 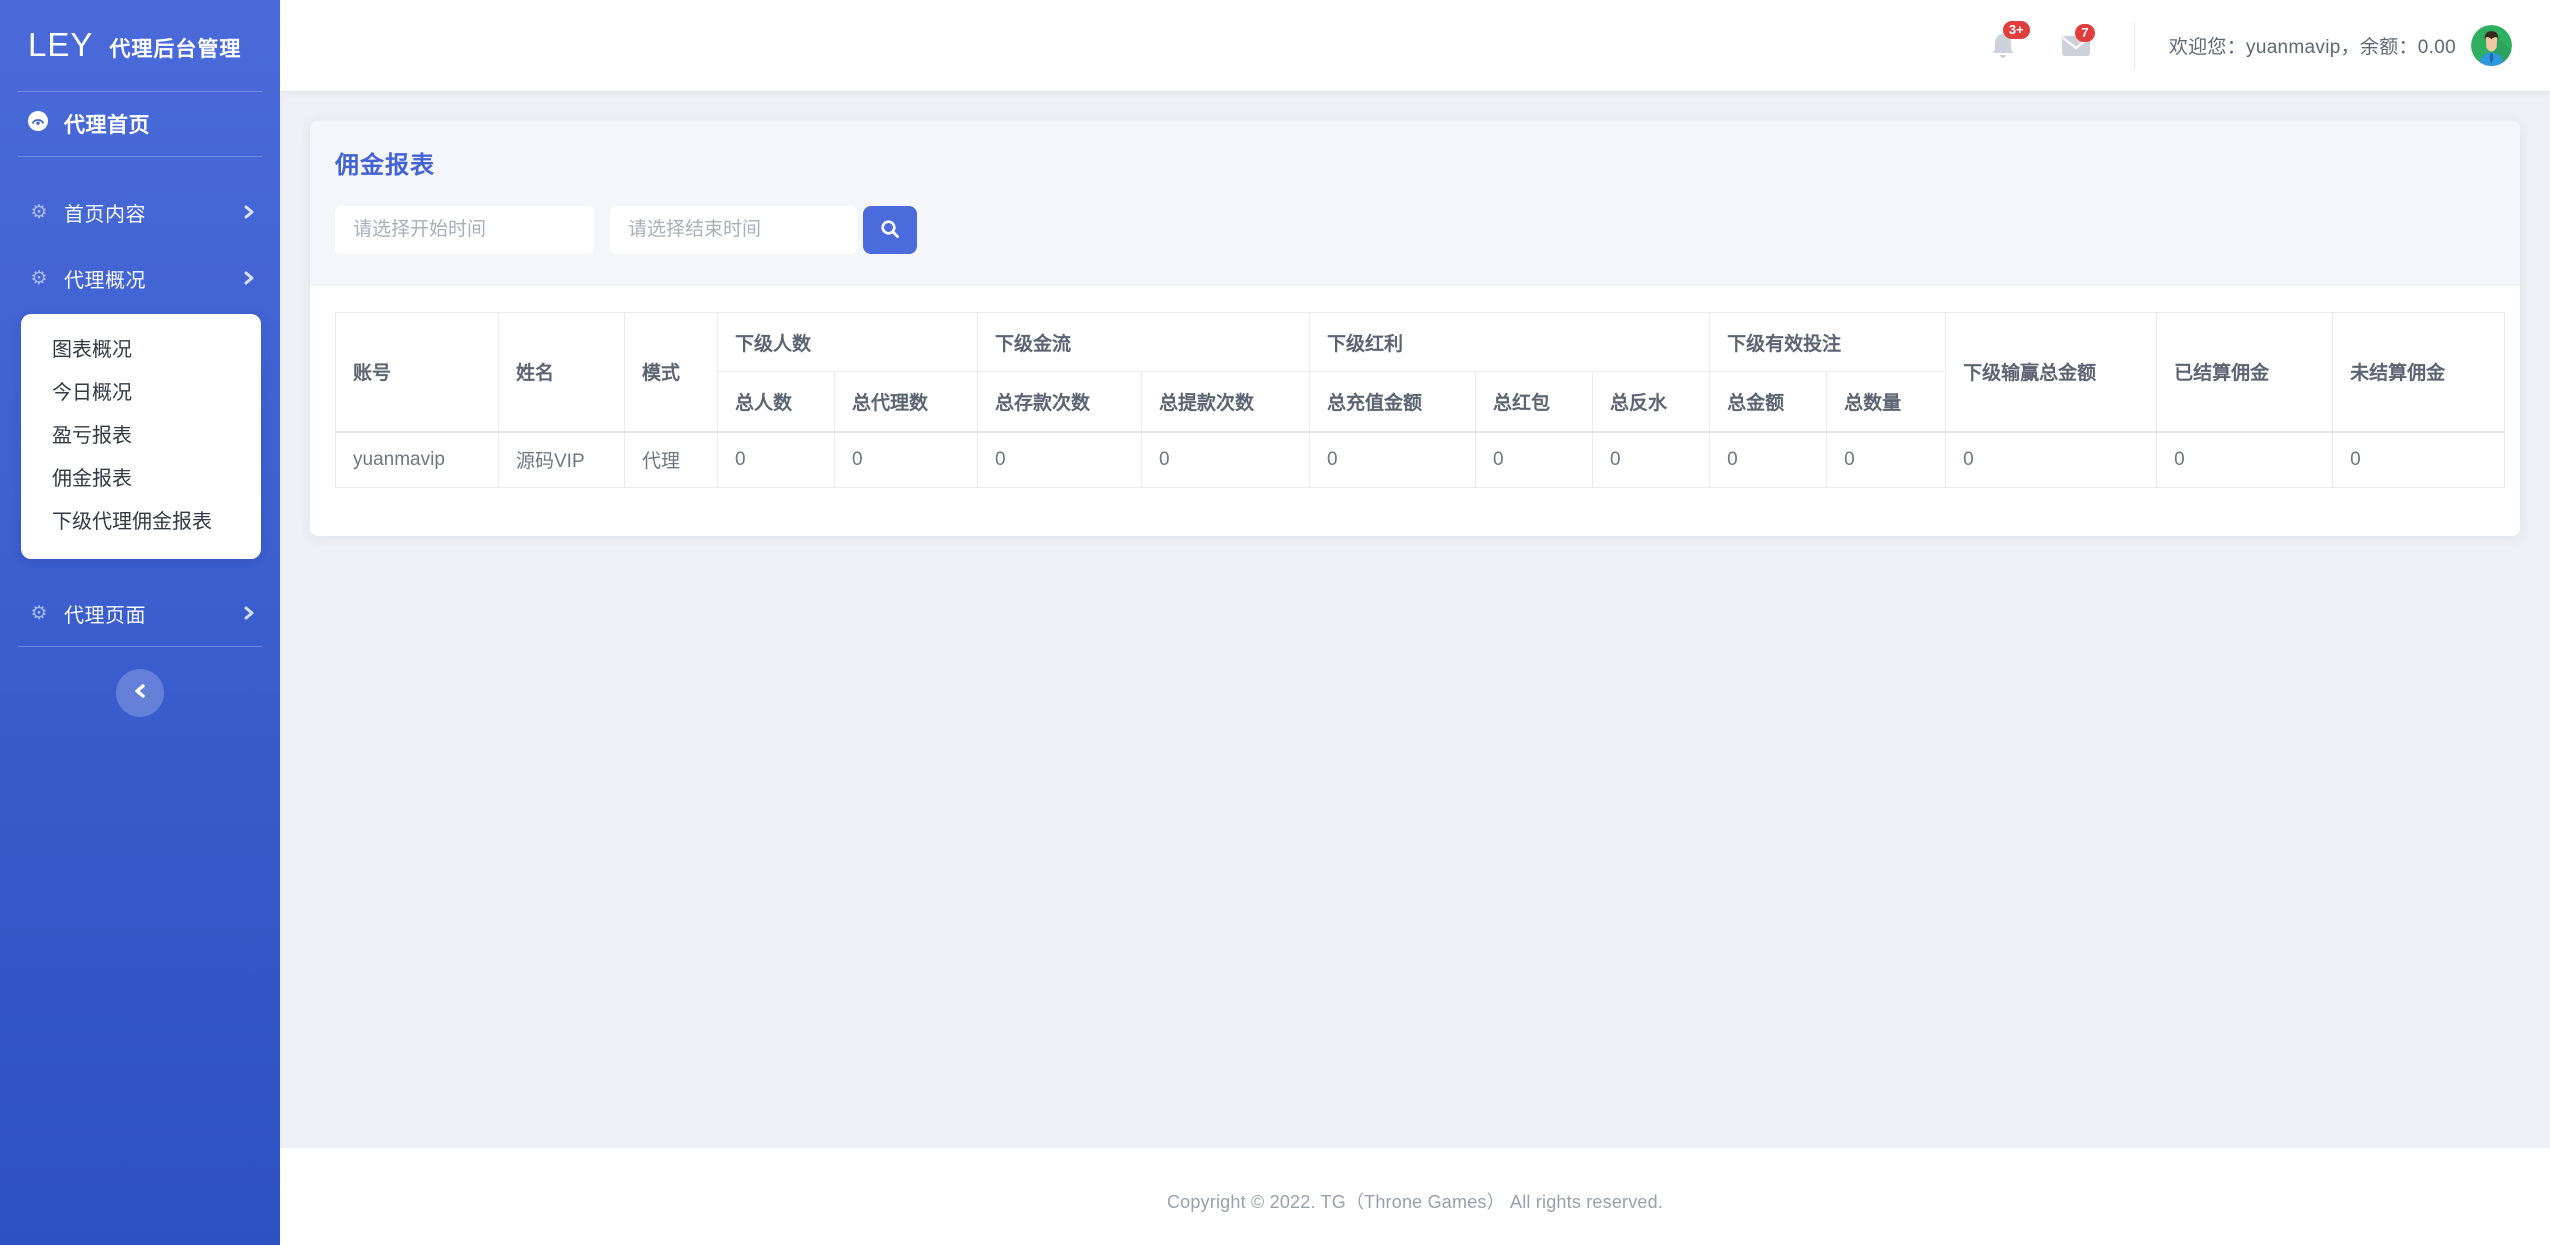 I want to click on submenu-item-0: 图表概况, so click(x=141, y=350).